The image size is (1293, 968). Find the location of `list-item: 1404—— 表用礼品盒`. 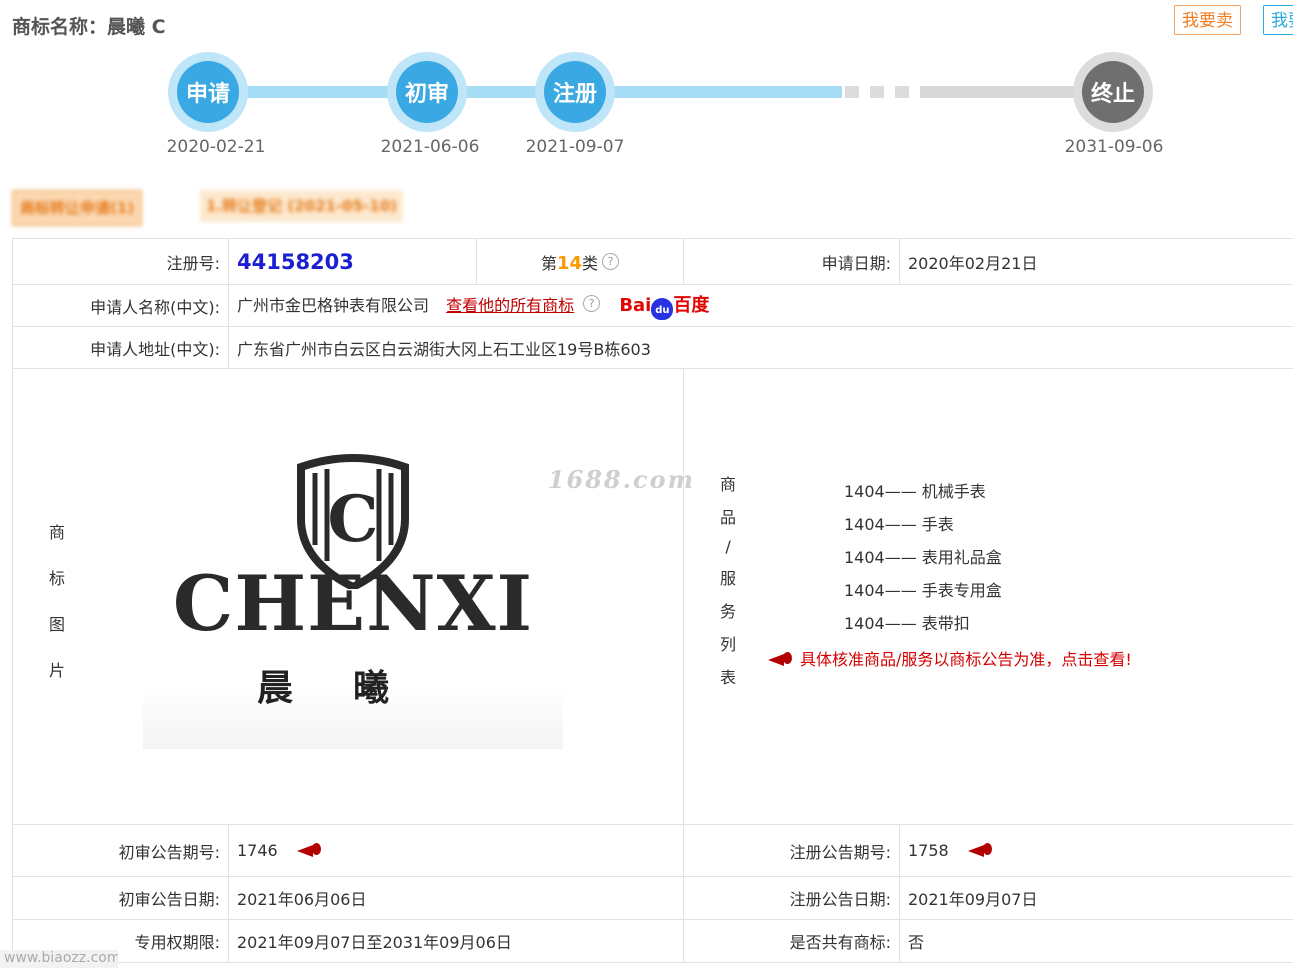

list-item: 1404—— 表用礼品盒 is located at coordinates (1064, 557).